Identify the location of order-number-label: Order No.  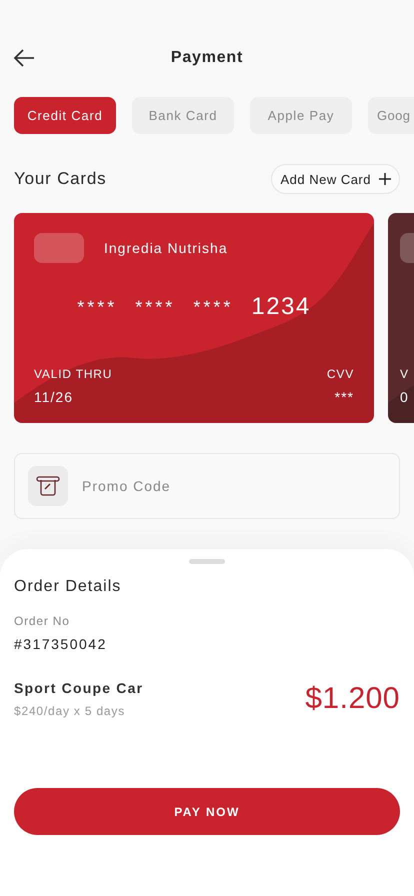
(42, 621).